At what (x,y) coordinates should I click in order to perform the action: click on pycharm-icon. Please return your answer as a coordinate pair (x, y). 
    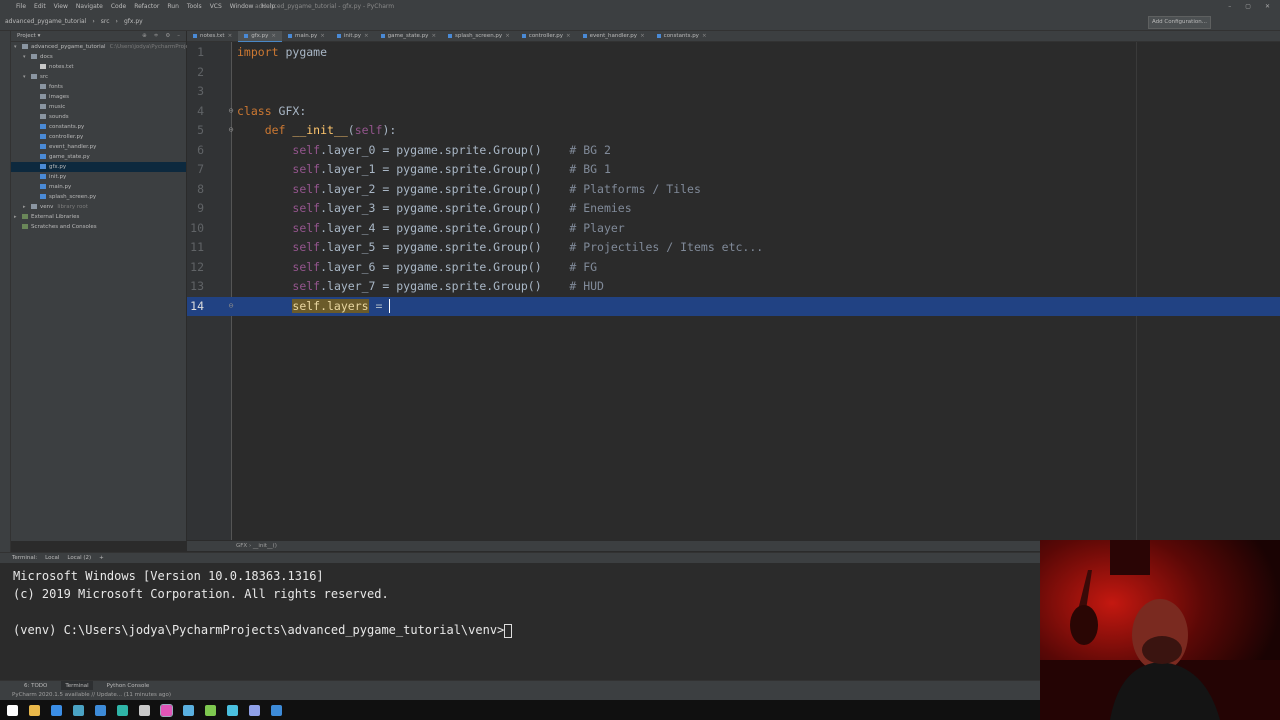
    Looking at the image, I should click on (166, 710).